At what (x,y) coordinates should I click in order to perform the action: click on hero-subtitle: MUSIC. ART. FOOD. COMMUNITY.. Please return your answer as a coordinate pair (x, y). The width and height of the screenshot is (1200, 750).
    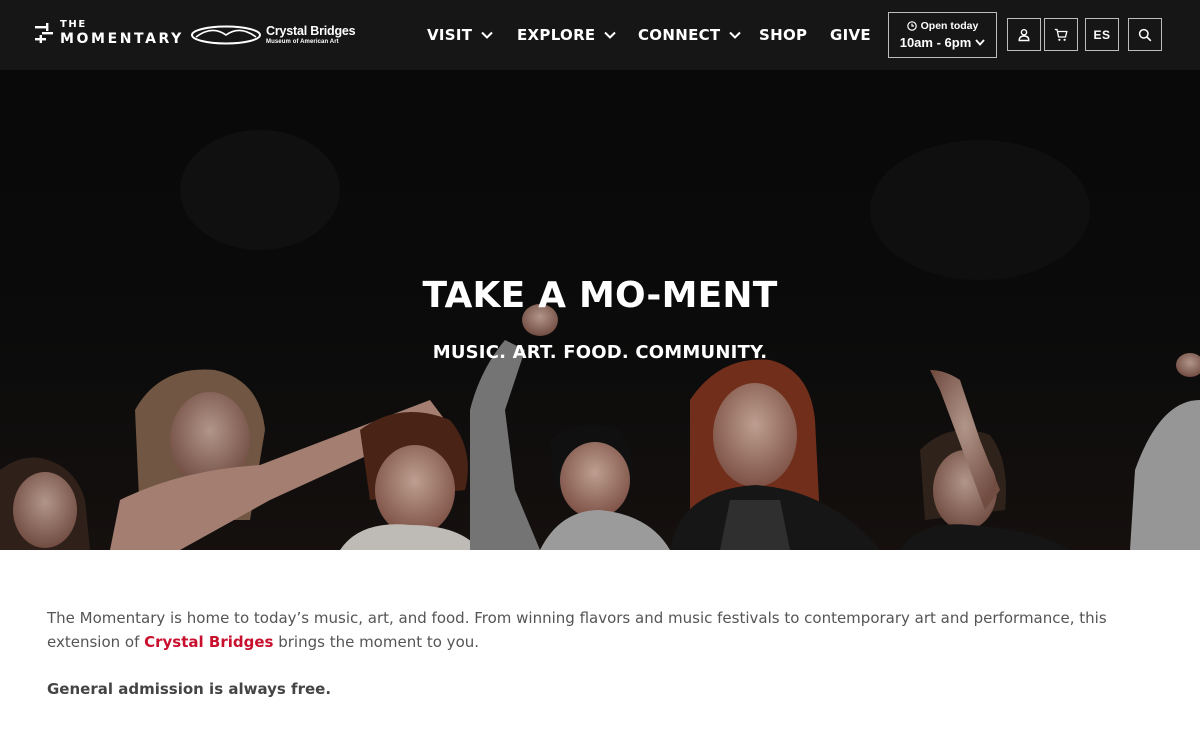
    Looking at the image, I should click on (600, 352).